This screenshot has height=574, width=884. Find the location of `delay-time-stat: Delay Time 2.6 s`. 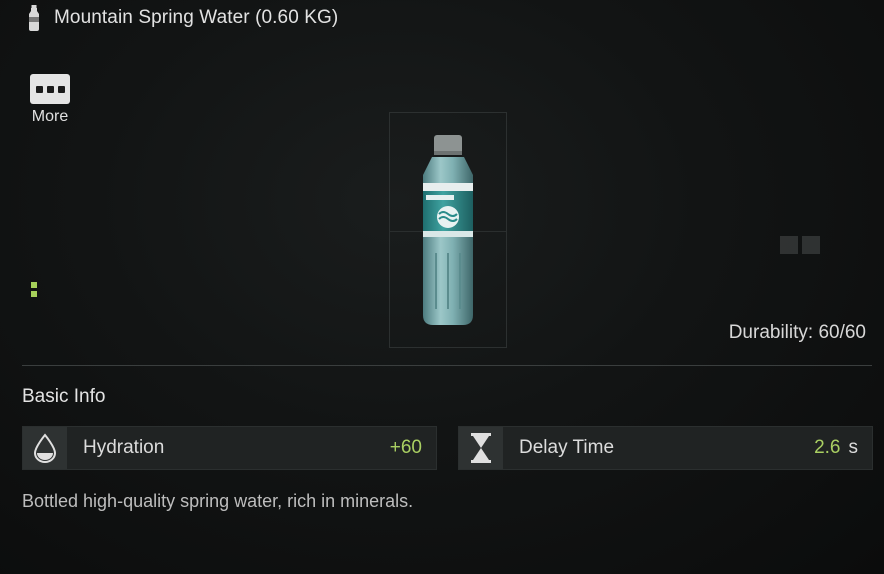

delay-time-stat: Delay Time 2.6 s is located at coordinates (665, 448).